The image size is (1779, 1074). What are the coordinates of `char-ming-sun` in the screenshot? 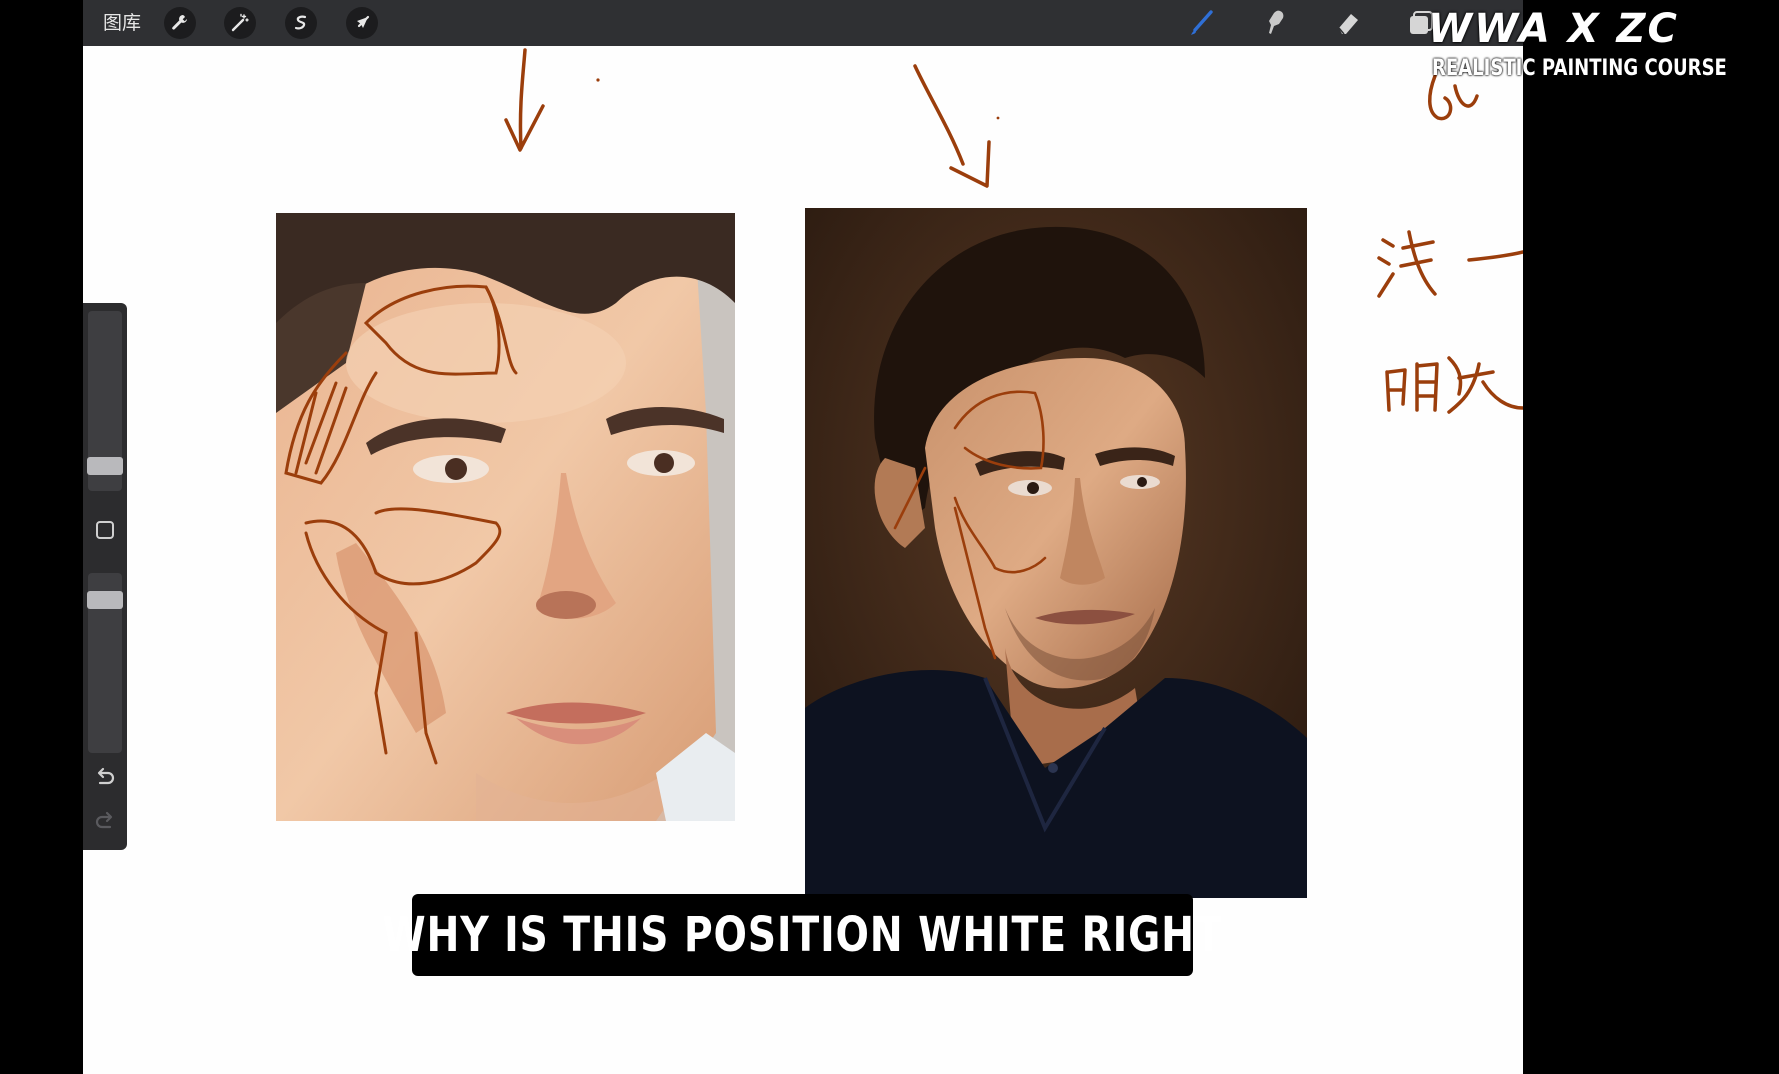 It's located at (1396, 390).